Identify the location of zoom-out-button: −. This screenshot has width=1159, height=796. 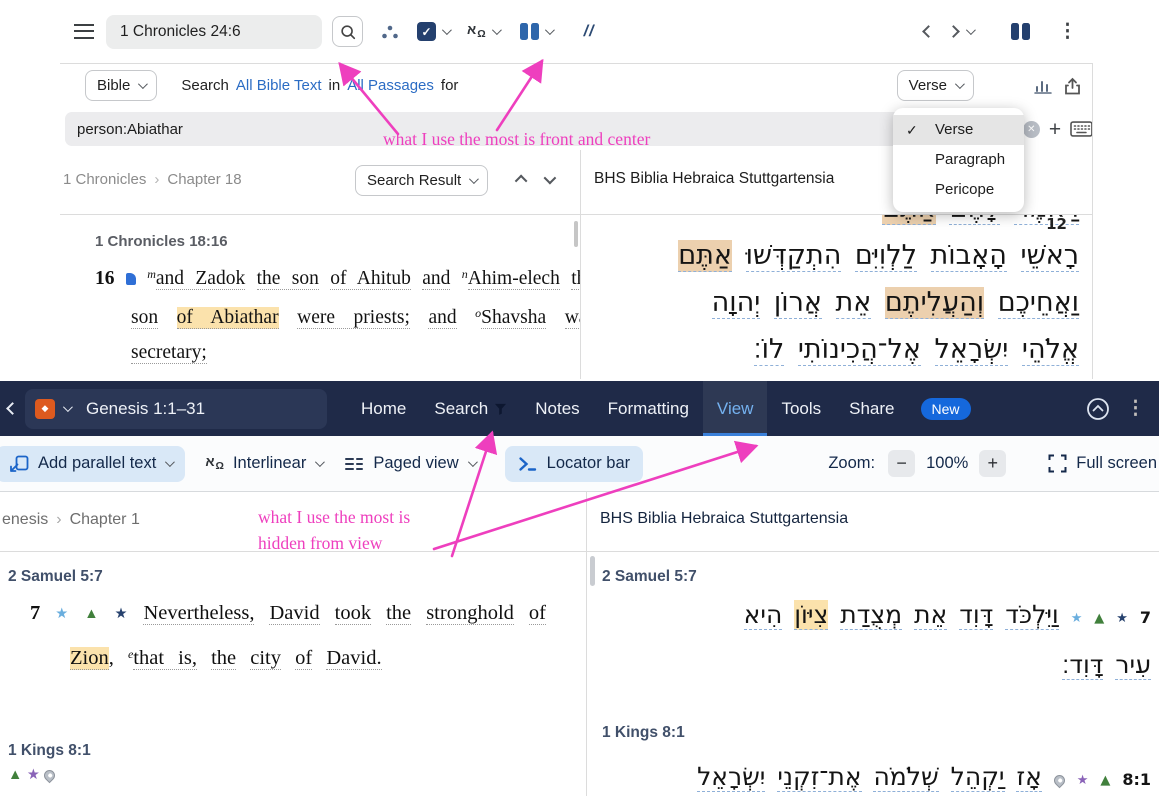
(902, 463).